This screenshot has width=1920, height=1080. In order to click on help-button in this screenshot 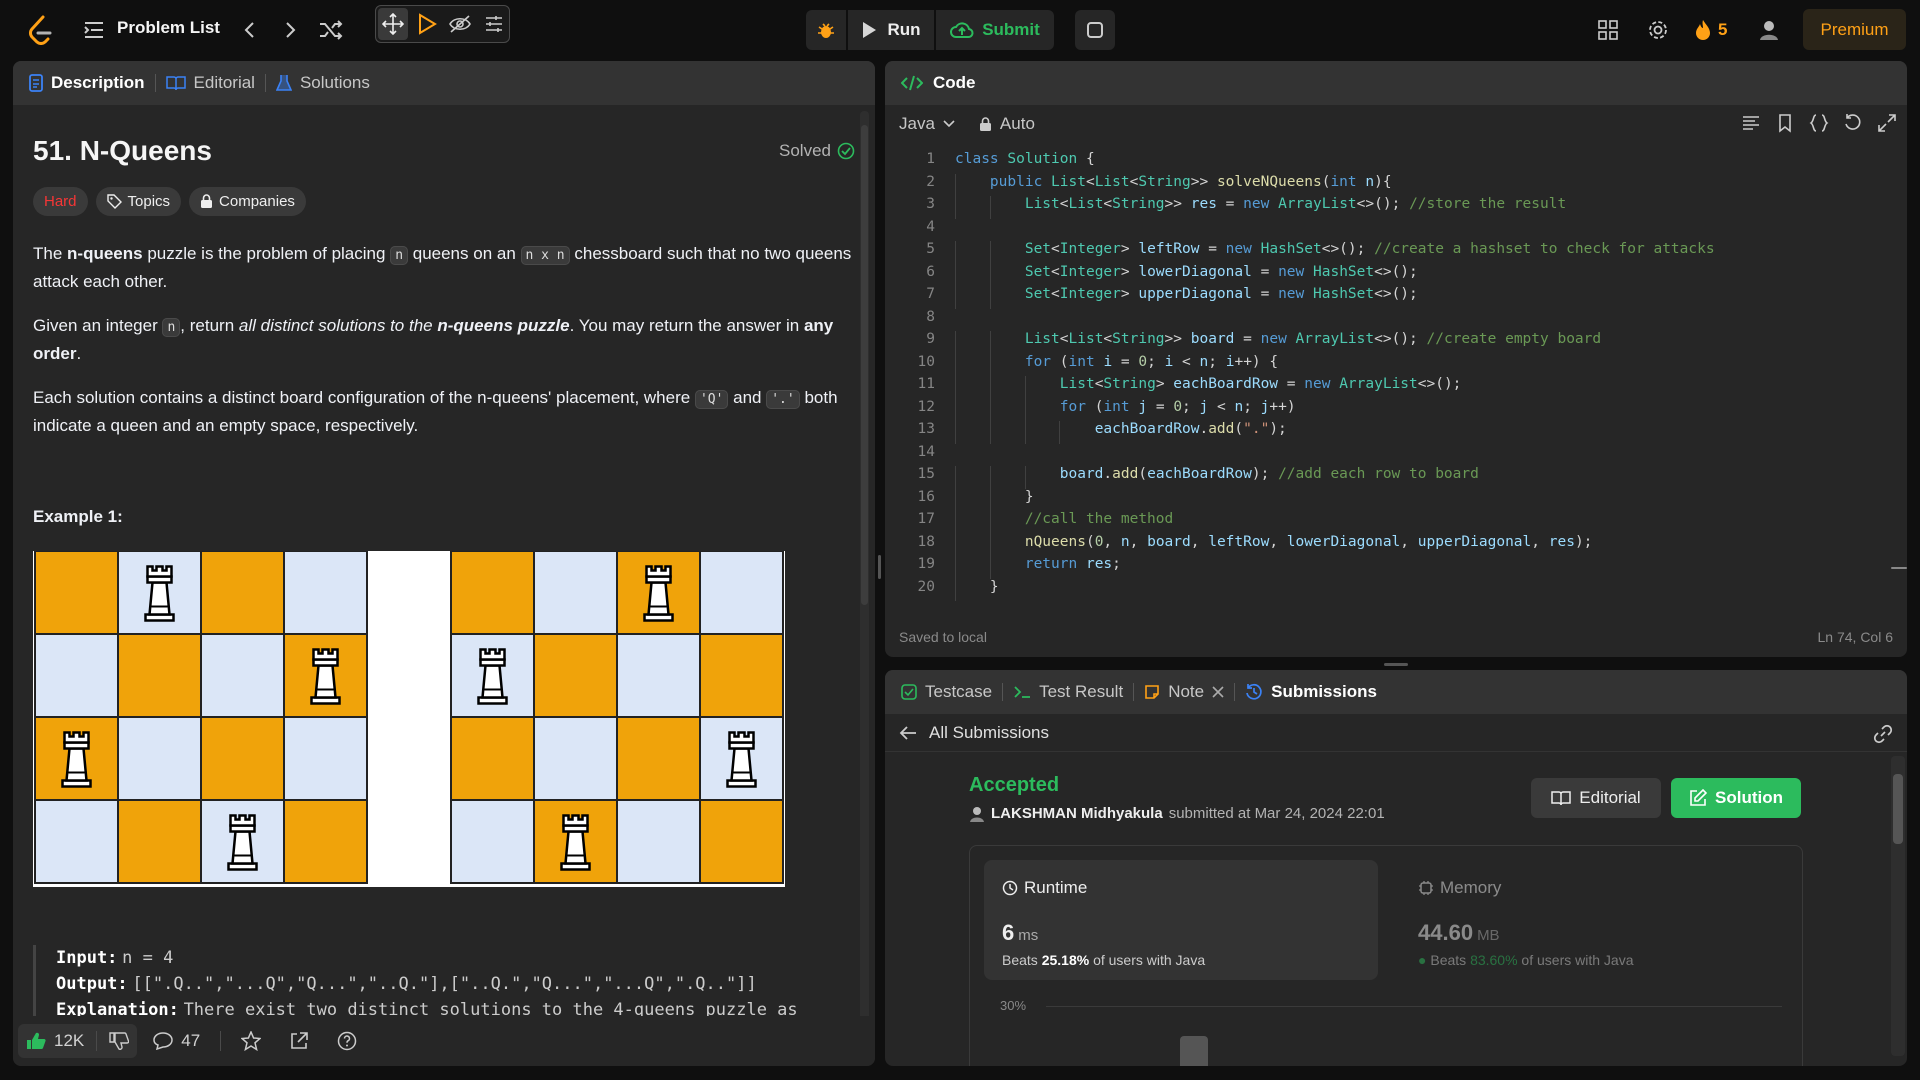, I will do `click(347, 1041)`.